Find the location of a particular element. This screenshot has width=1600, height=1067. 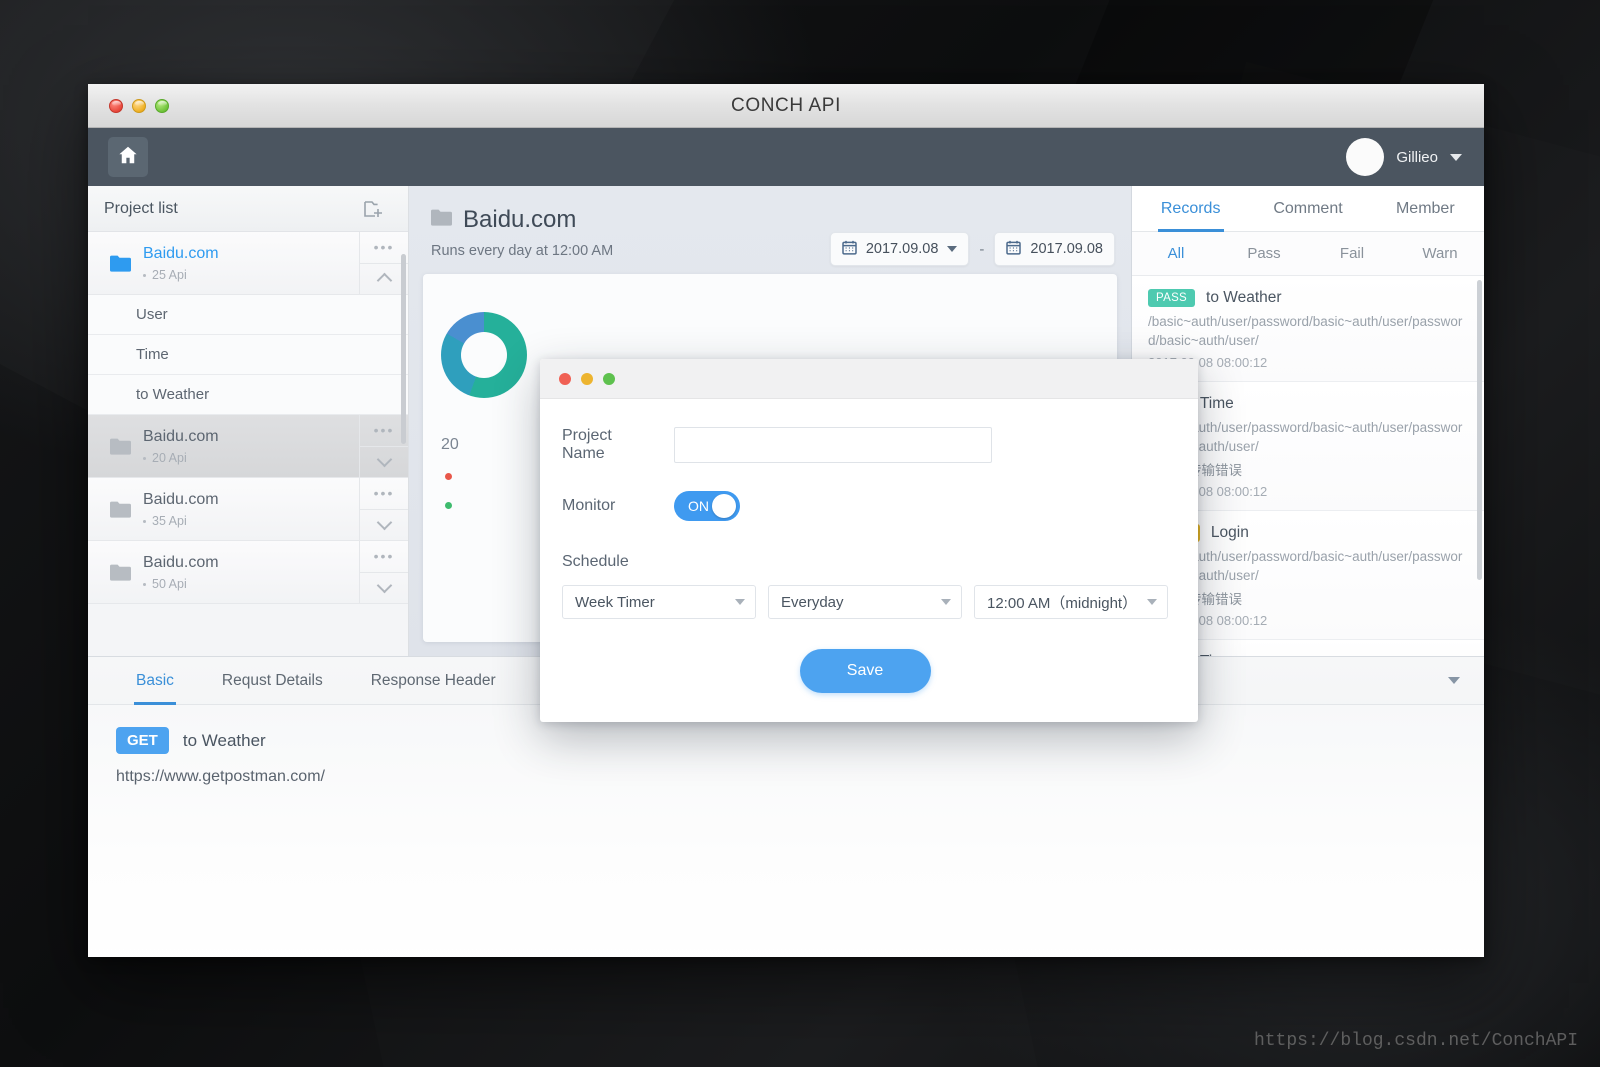

date-to-value: 2017.09.08 is located at coordinates (1066, 249).